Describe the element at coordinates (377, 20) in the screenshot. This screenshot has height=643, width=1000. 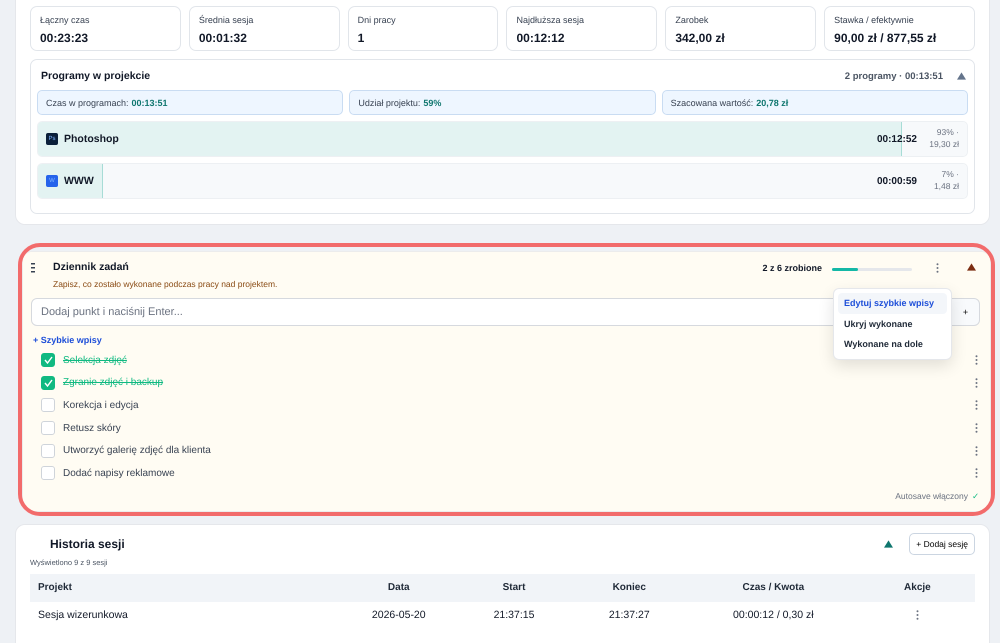
I see `stat-label: Dni pracy` at that location.